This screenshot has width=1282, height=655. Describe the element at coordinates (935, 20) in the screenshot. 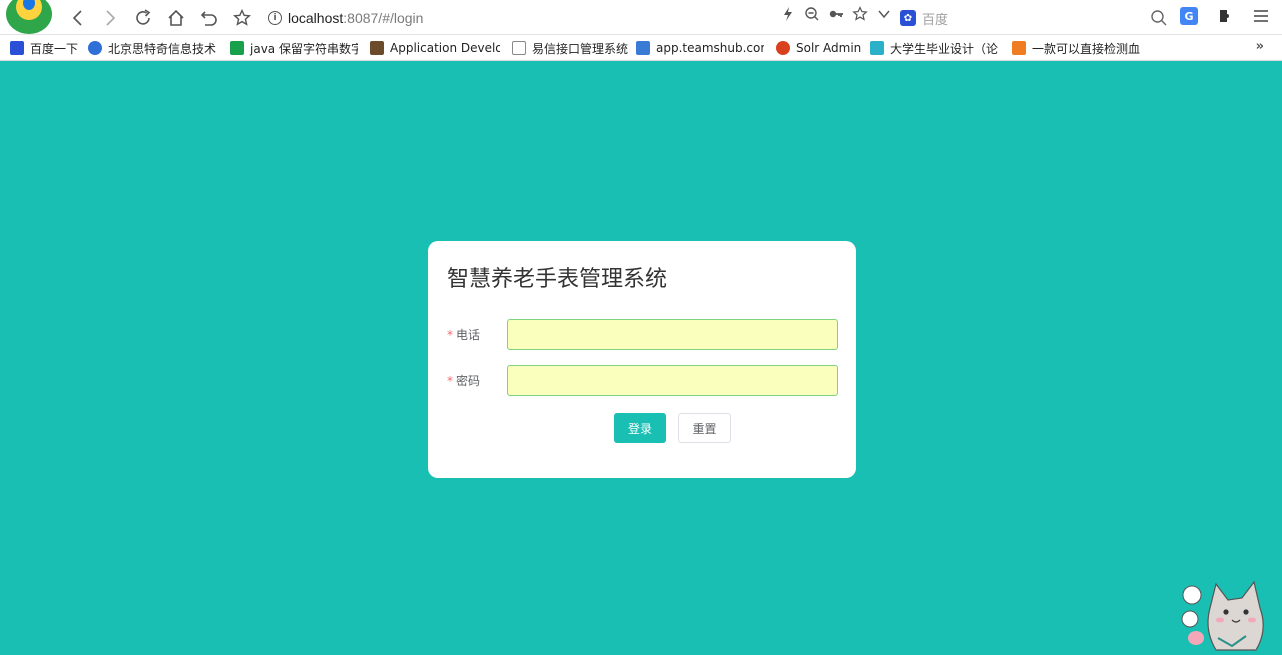

I see `search-placeholder: 百度` at that location.